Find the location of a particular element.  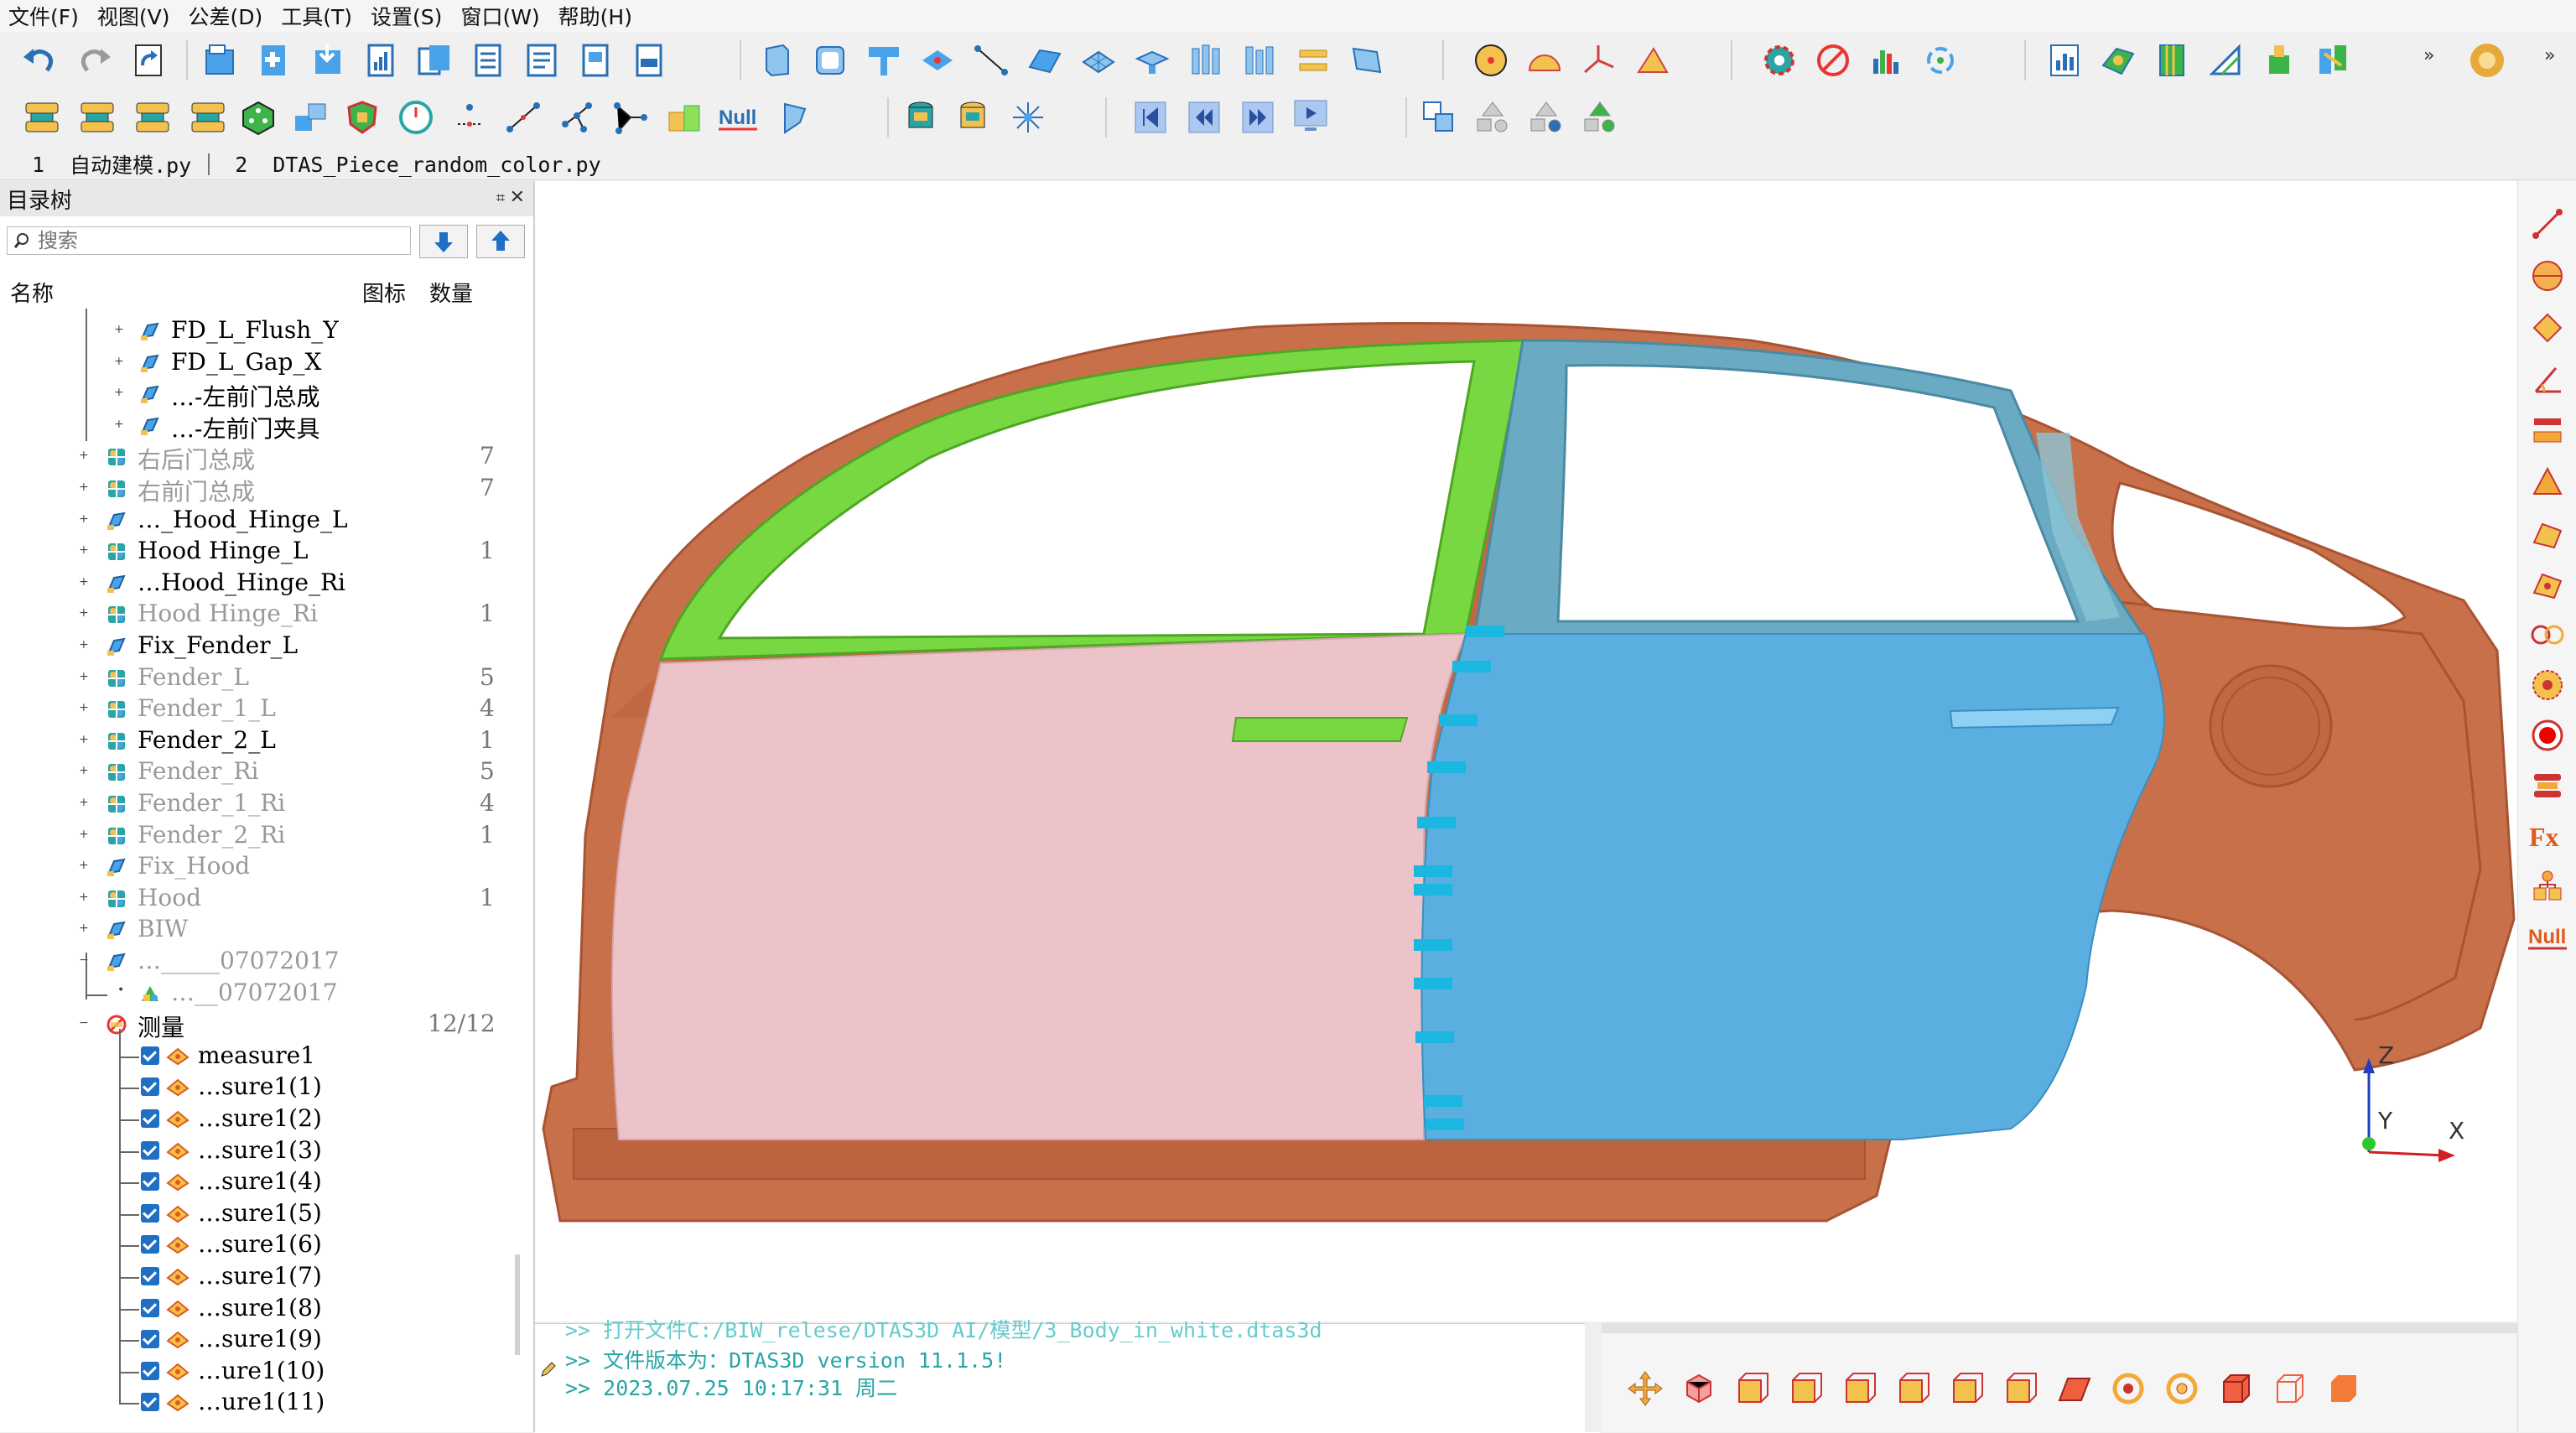

ring-icon is located at coordinates (2487, 61).